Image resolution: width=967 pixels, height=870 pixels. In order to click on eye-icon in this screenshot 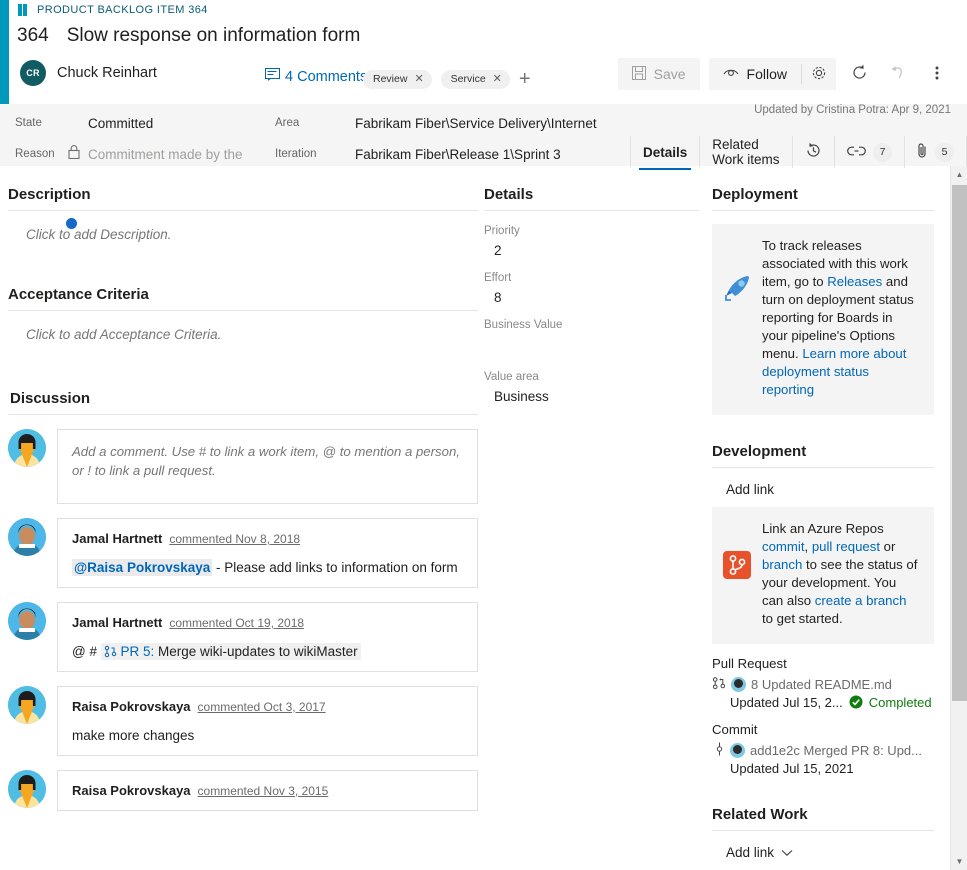, I will do `click(731, 74)`.